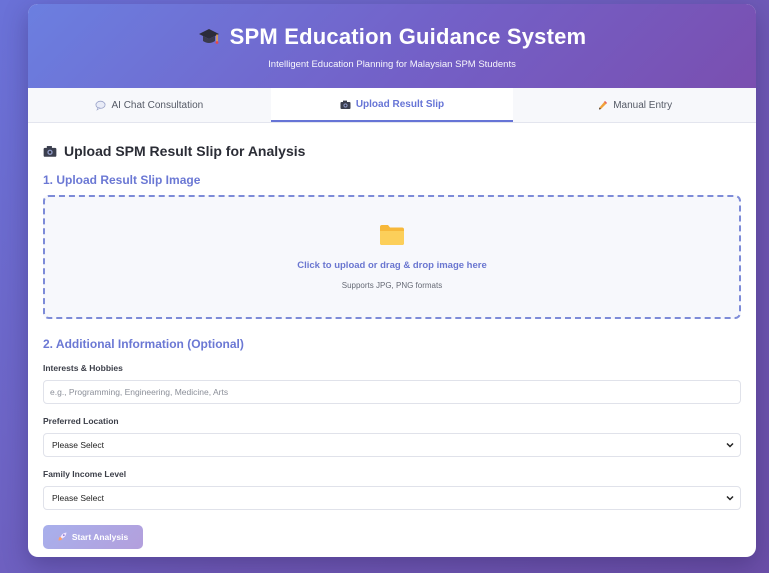 Image resolution: width=769 pixels, height=573 pixels. What do you see at coordinates (392, 498) in the screenshot?
I see `income-select: Please Select` at bounding box center [392, 498].